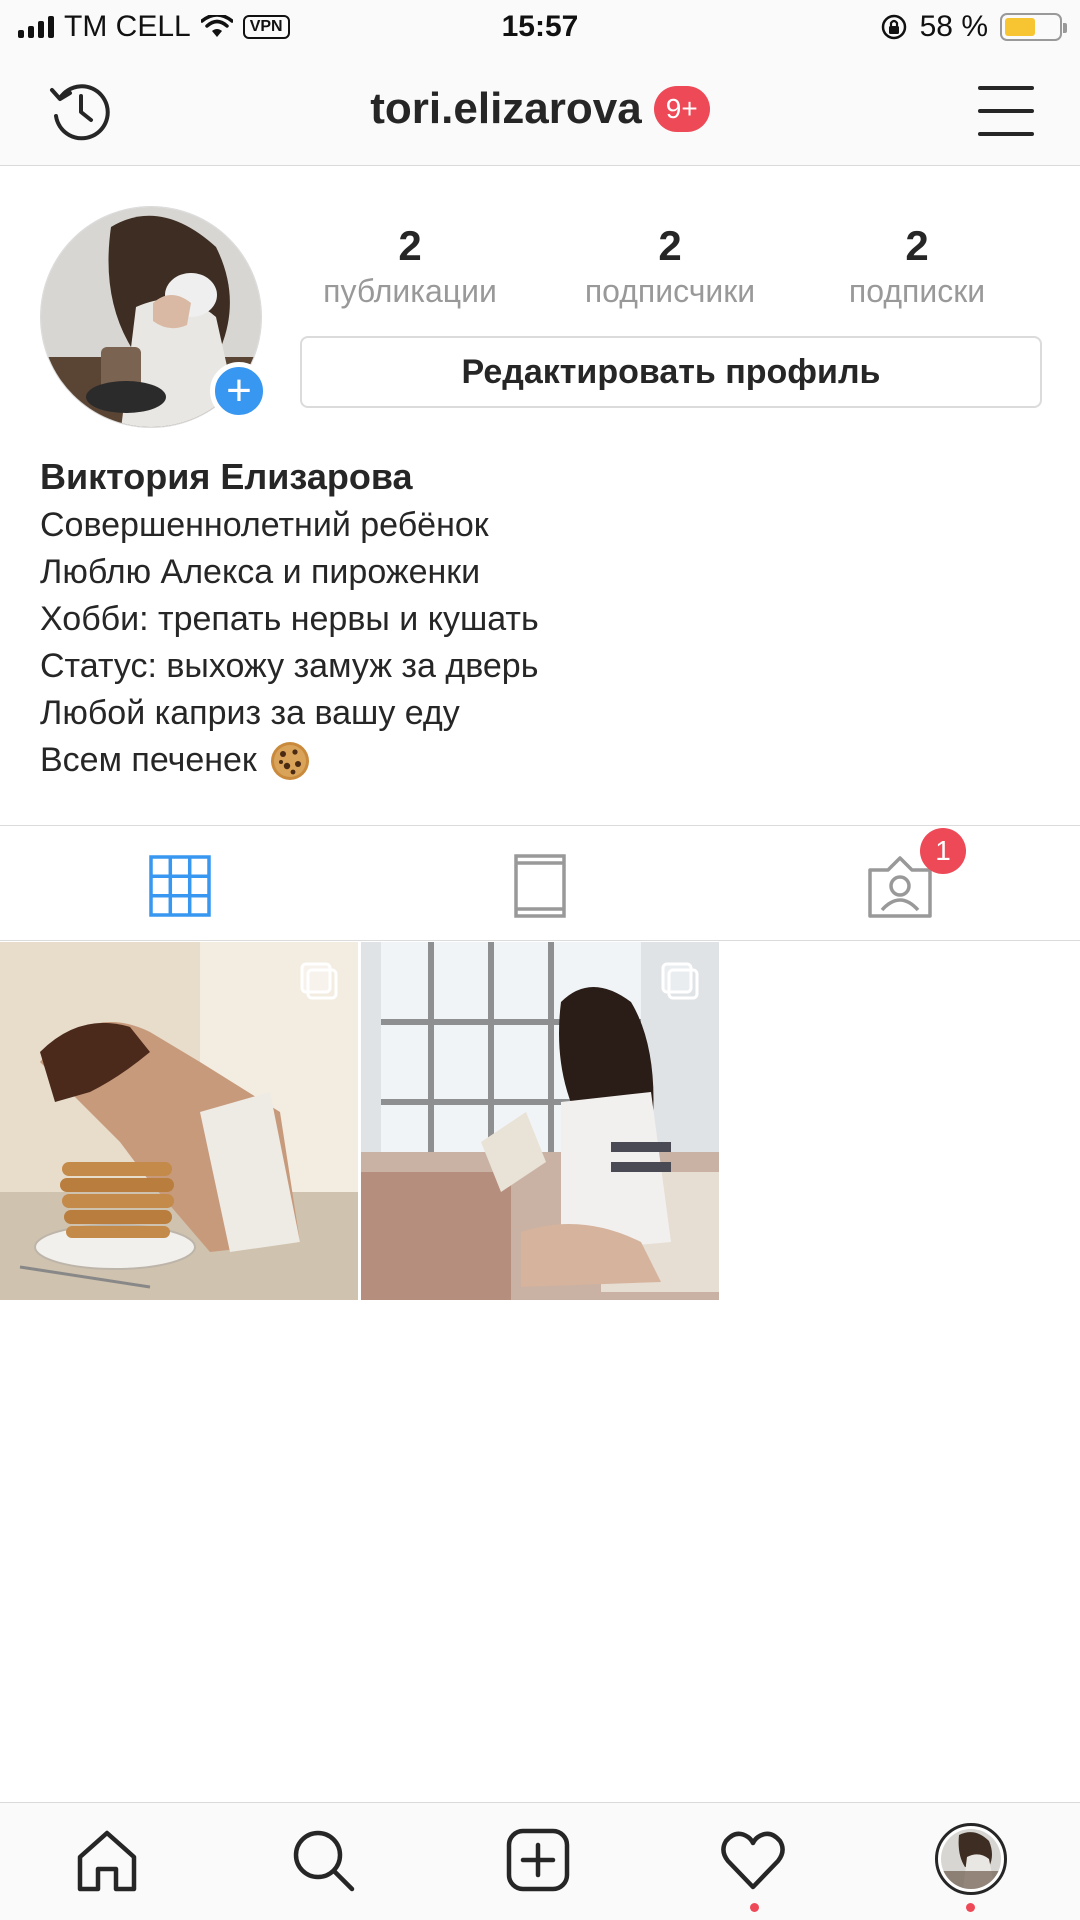 This screenshot has height=1920, width=1080. Describe the element at coordinates (264, 525) in the screenshot. I see `bio-text: Совершеннолетний ребёнок` at that location.